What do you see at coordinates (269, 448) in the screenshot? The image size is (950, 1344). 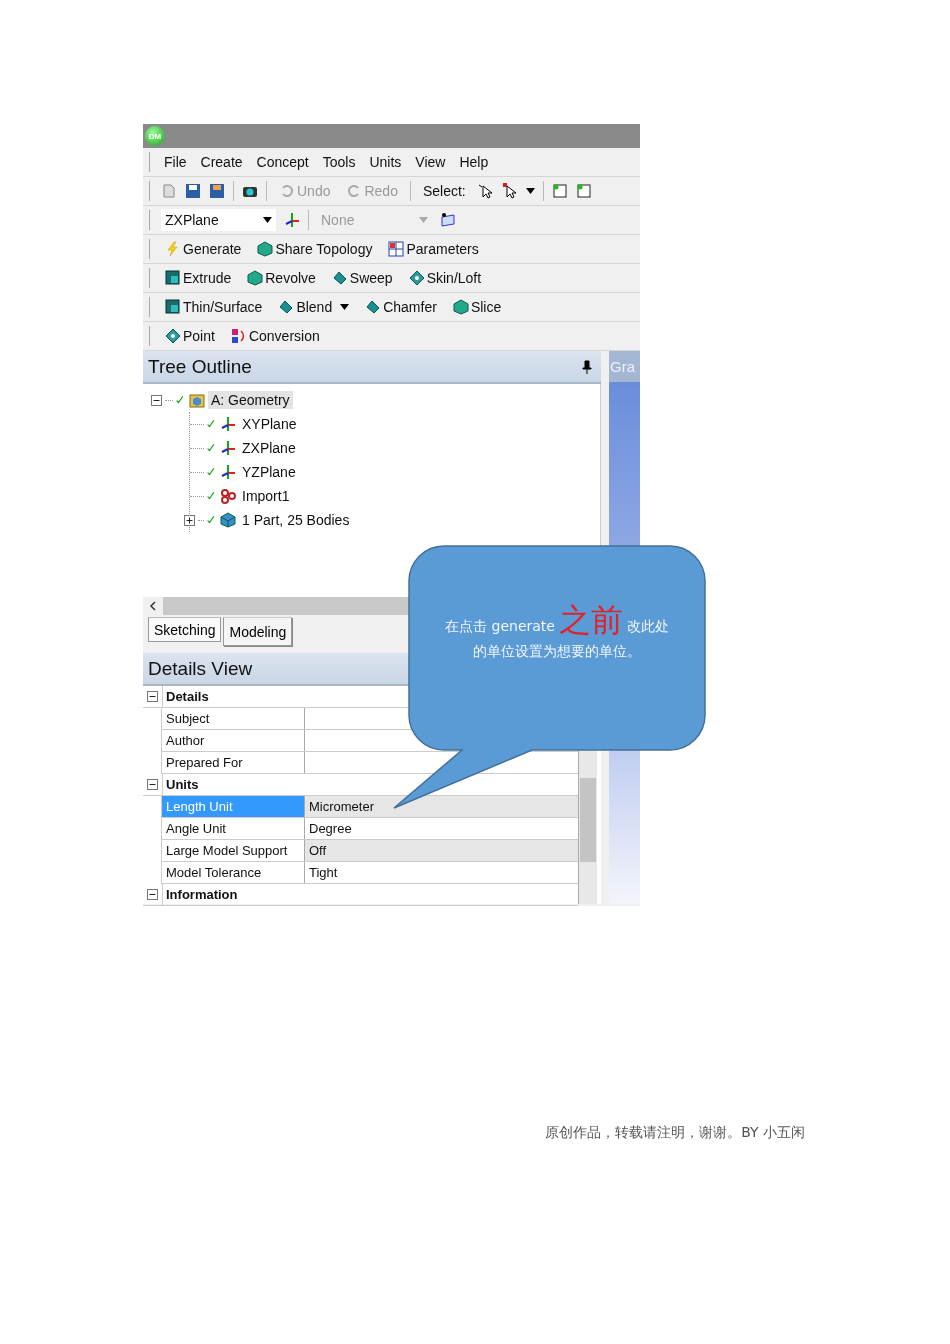 I see `tree-item: ZXPlane` at bounding box center [269, 448].